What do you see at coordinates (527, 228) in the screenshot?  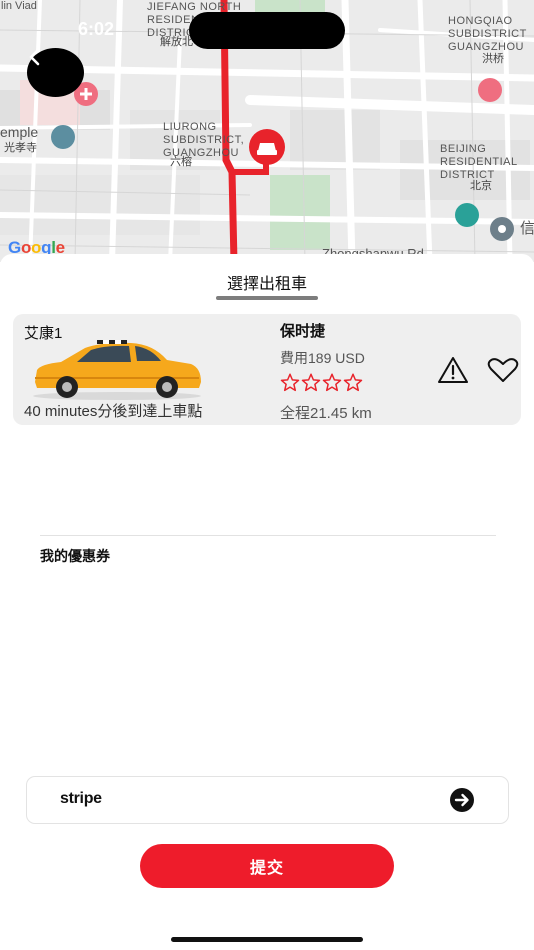 I see `map-label-xin: 信` at bounding box center [527, 228].